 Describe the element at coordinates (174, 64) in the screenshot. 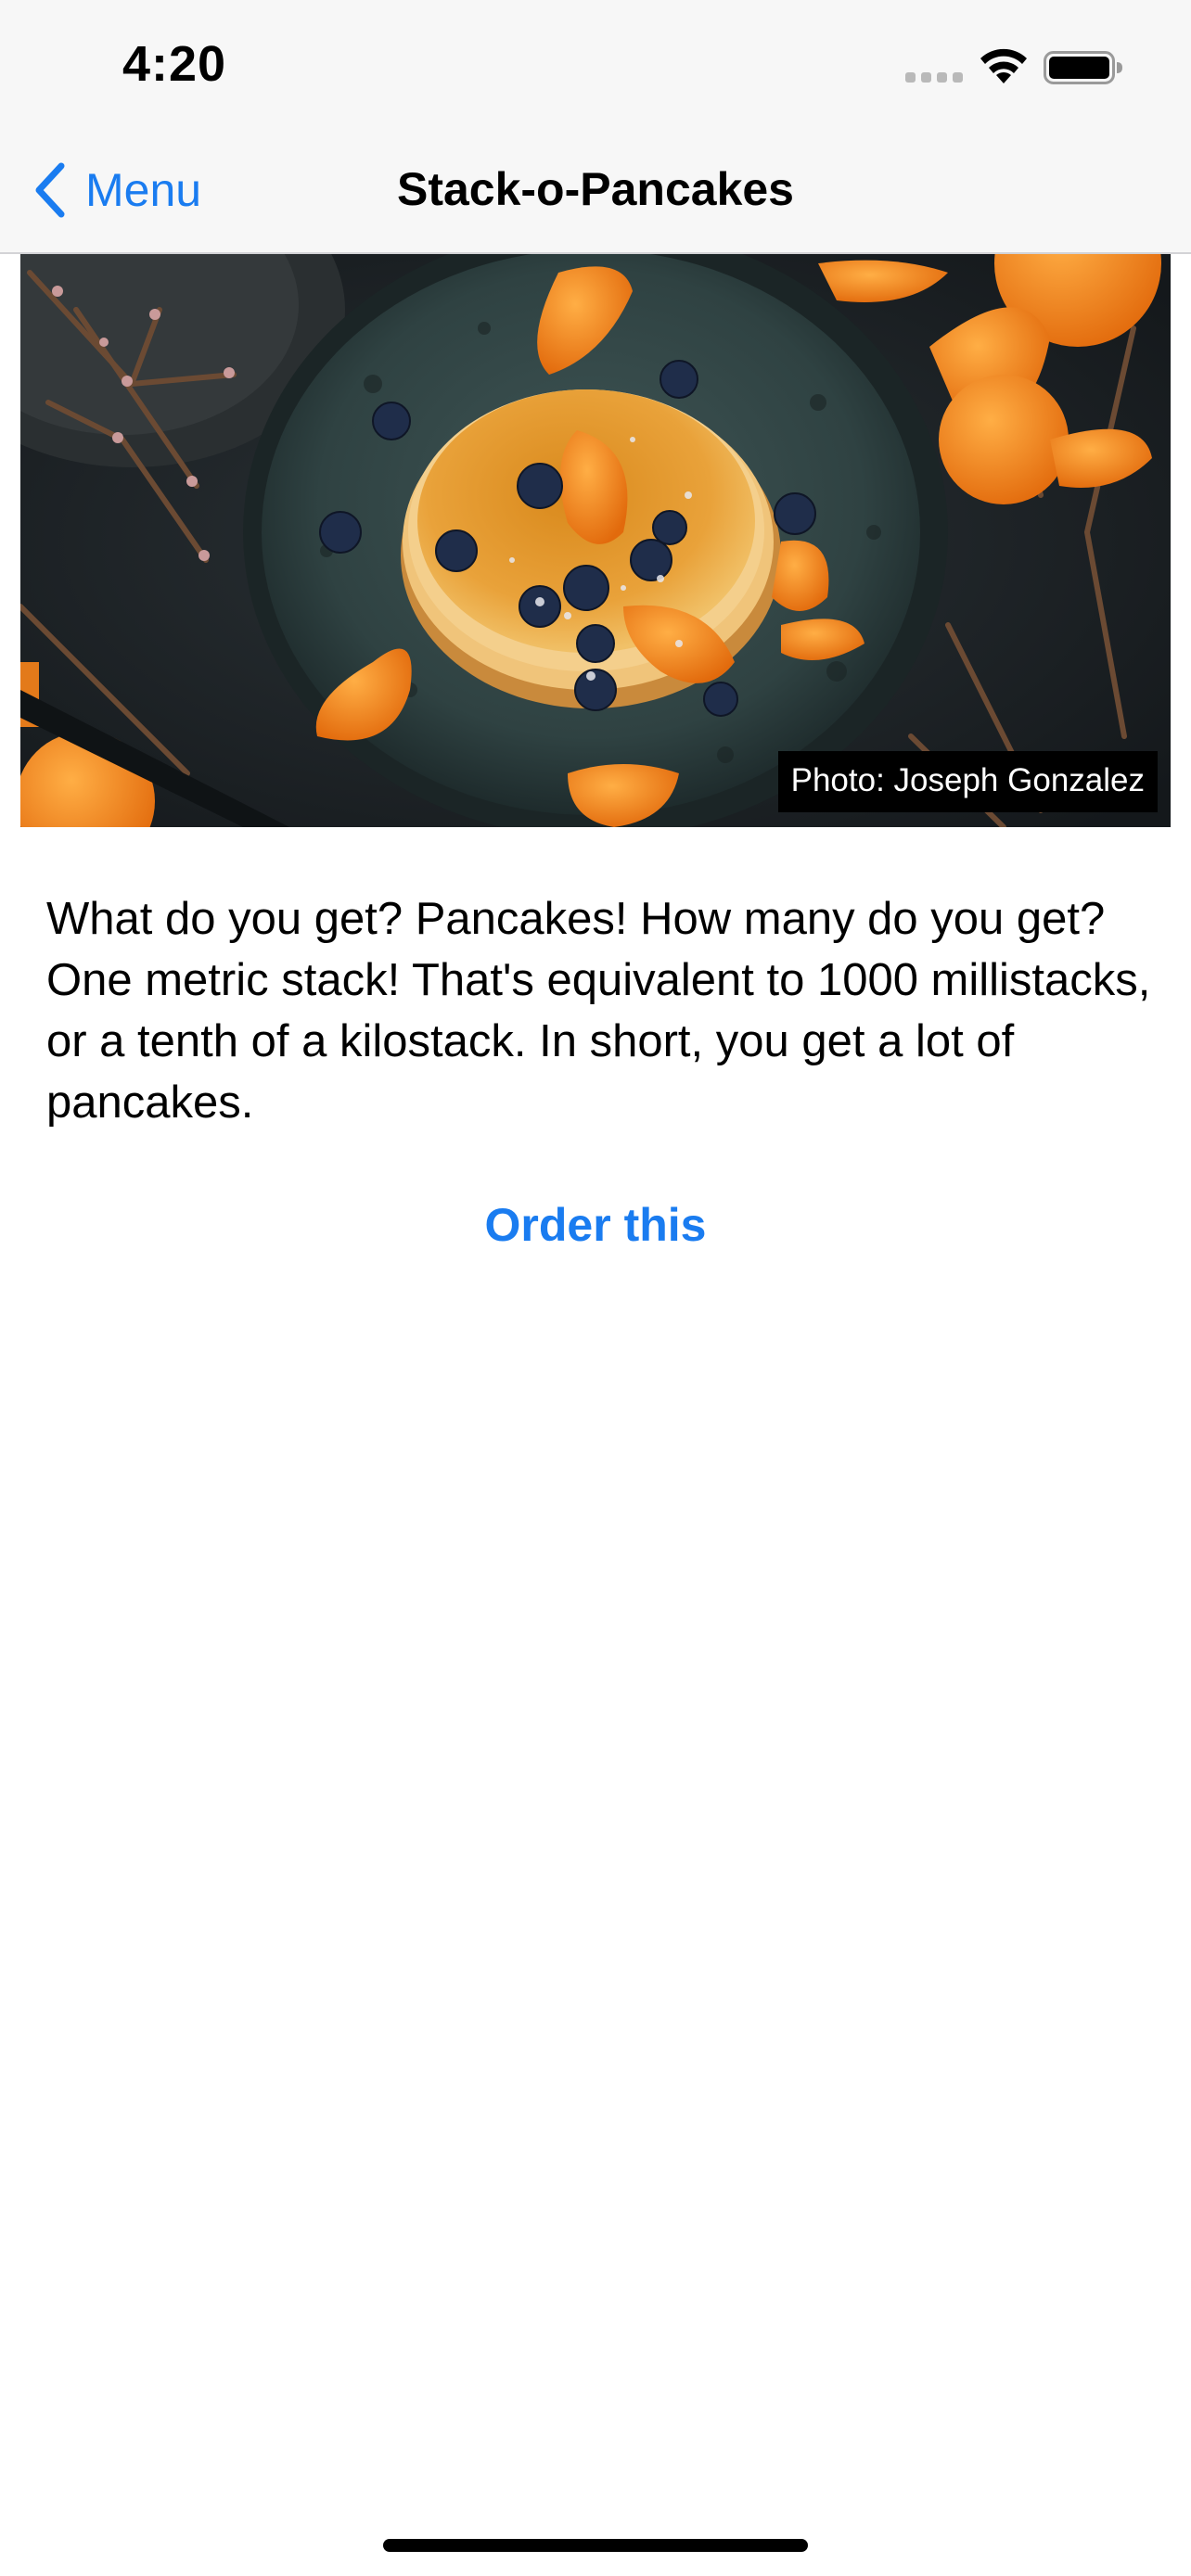

I see `status-time: 4:20` at that location.